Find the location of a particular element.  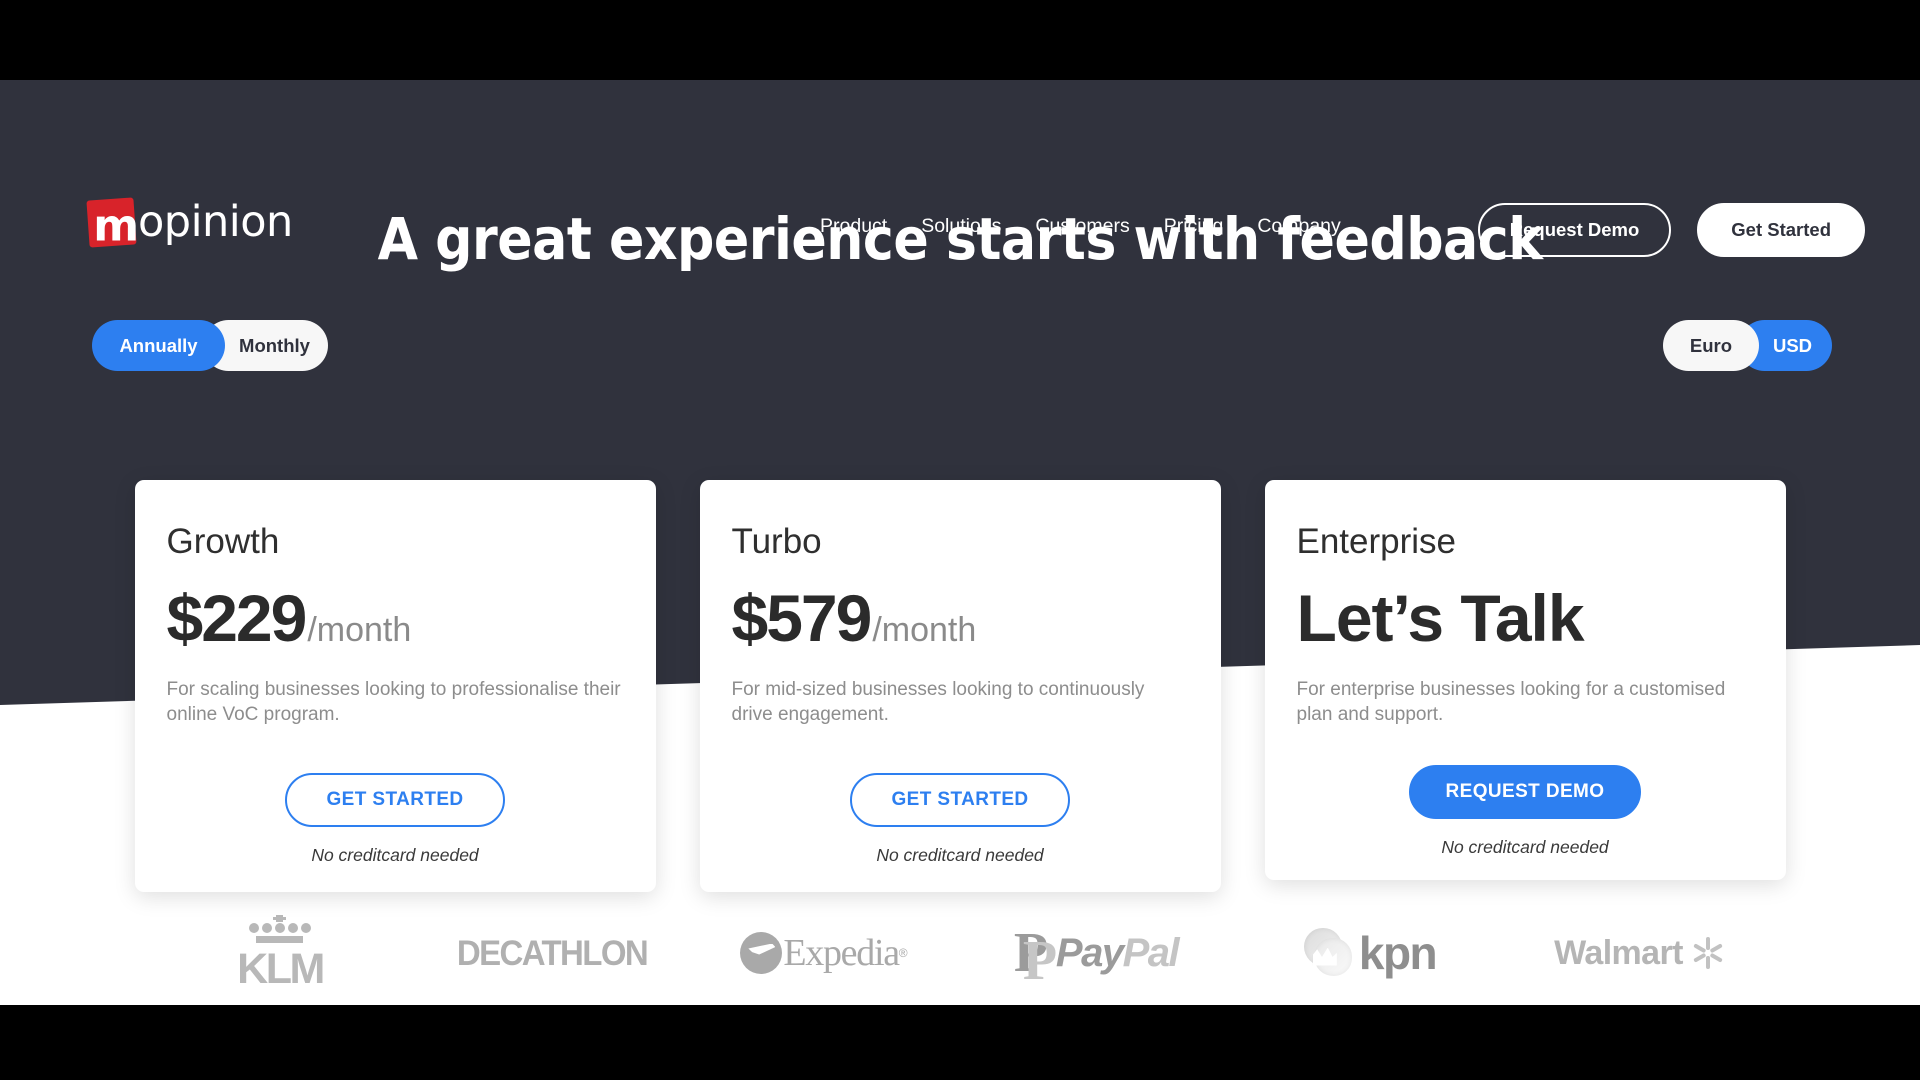

klm-dots-icon is located at coordinates (279, 927).